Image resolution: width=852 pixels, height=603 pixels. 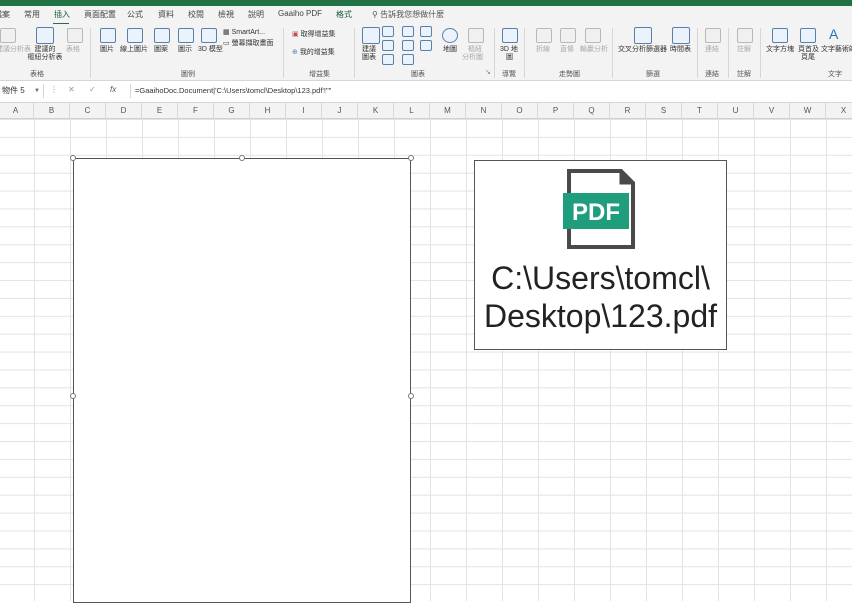 What do you see at coordinates (520, 110) in the screenshot?
I see `column-header-o: O` at bounding box center [520, 110].